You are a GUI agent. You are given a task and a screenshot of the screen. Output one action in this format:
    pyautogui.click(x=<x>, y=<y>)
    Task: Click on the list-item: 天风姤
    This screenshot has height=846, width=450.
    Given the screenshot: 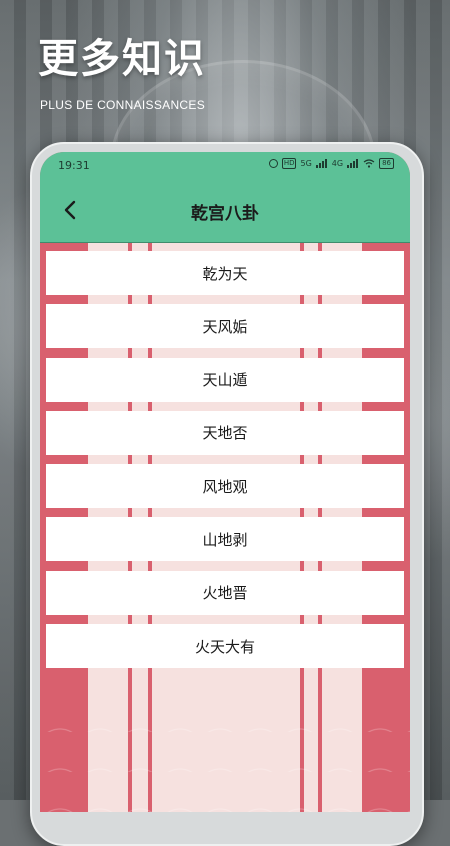 What is the action you would take?
    pyautogui.click(x=225, y=326)
    